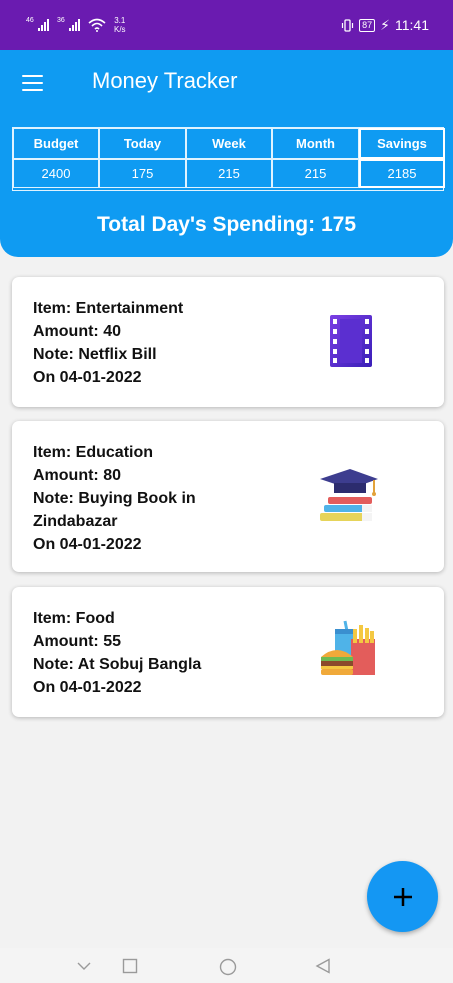 This screenshot has width=453, height=983. I want to click on stats-header-savings: Savings, so click(402, 143).